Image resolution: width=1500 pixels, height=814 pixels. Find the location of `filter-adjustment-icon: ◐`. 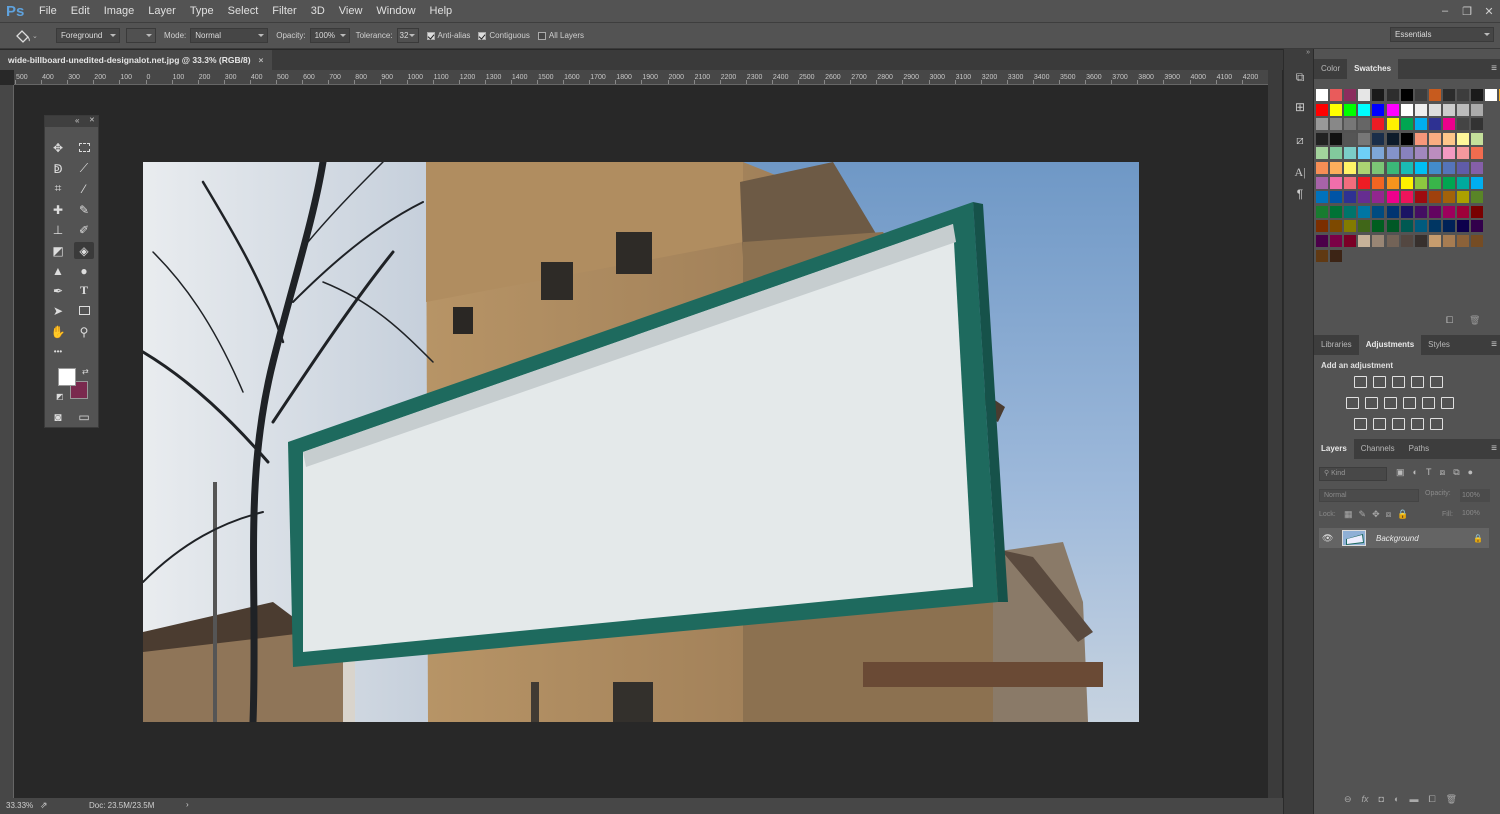

filter-adjustment-icon: ◐ is located at coordinates (1415, 474).